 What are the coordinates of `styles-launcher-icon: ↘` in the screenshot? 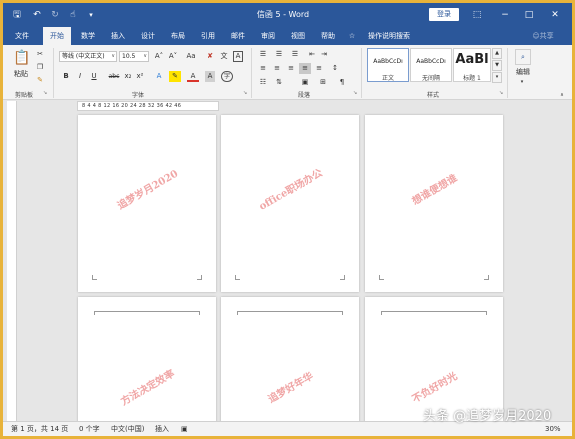 It's located at (501, 93).